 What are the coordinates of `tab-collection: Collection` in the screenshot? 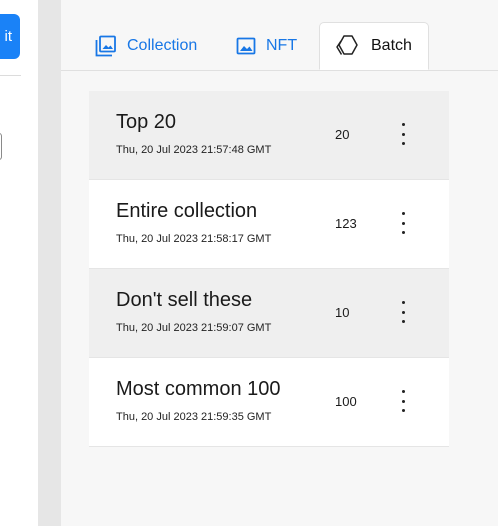 It's located at (146, 46).